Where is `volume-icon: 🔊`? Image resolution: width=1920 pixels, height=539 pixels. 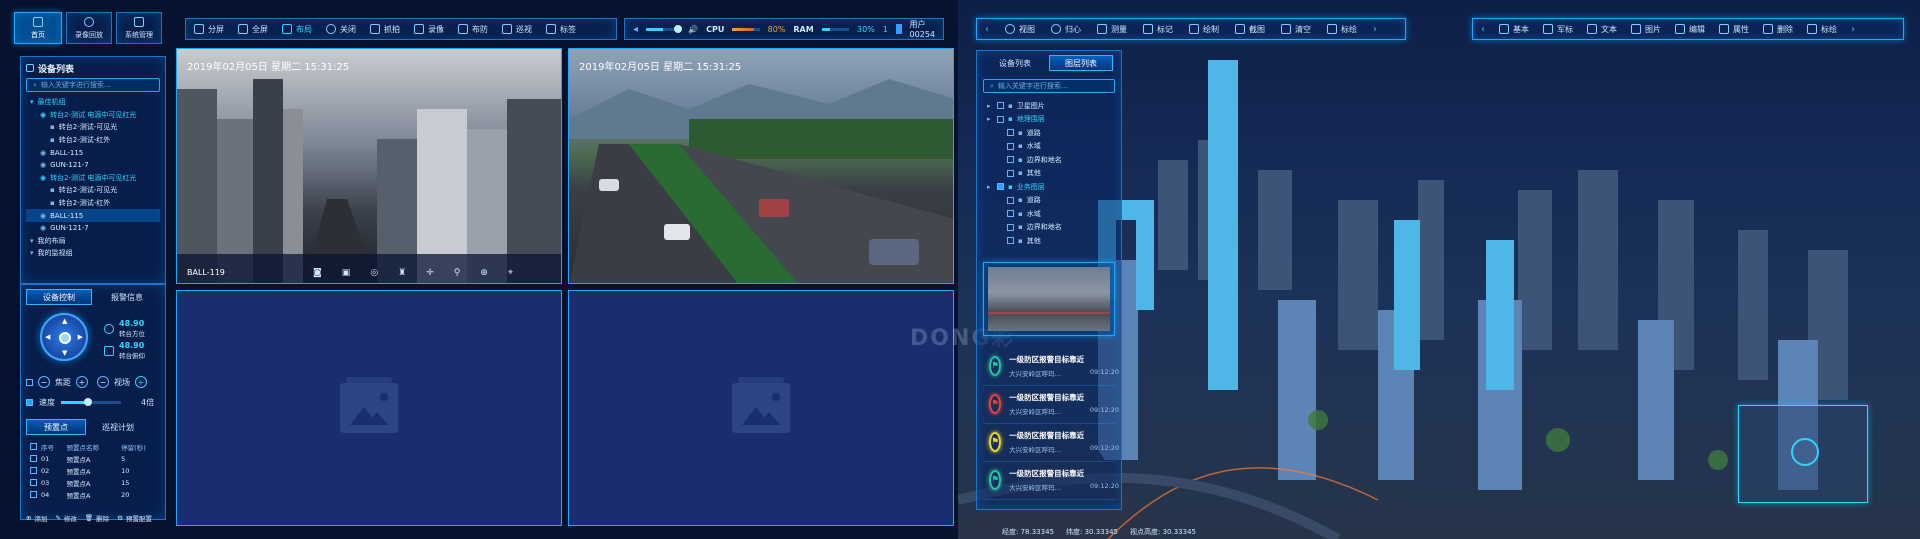 volume-icon: 🔊 is located at coordinates (693, 29).